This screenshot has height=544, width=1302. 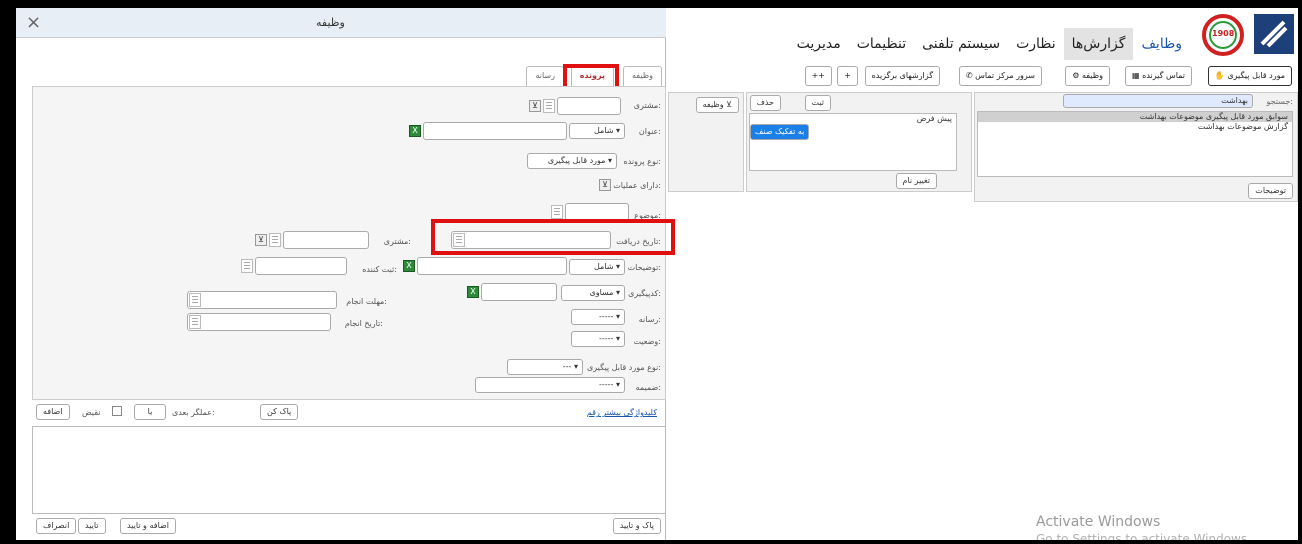 I want to click on registrar-label: ثبت کننده:, so click(x=379, y=269).